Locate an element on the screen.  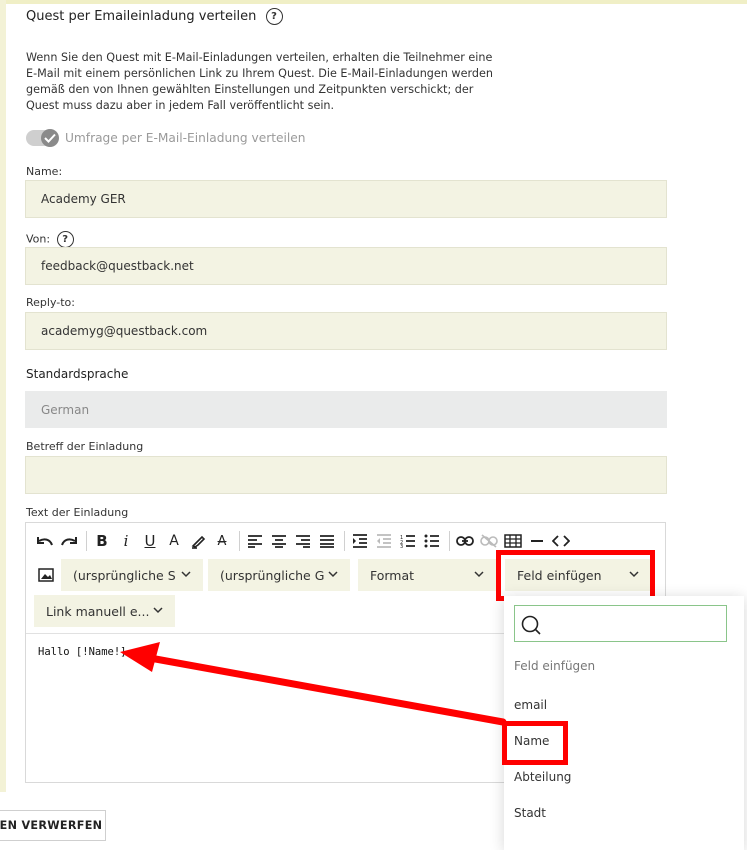
discard-button: EN VERWERFEN is located at coordinates (53, 825).